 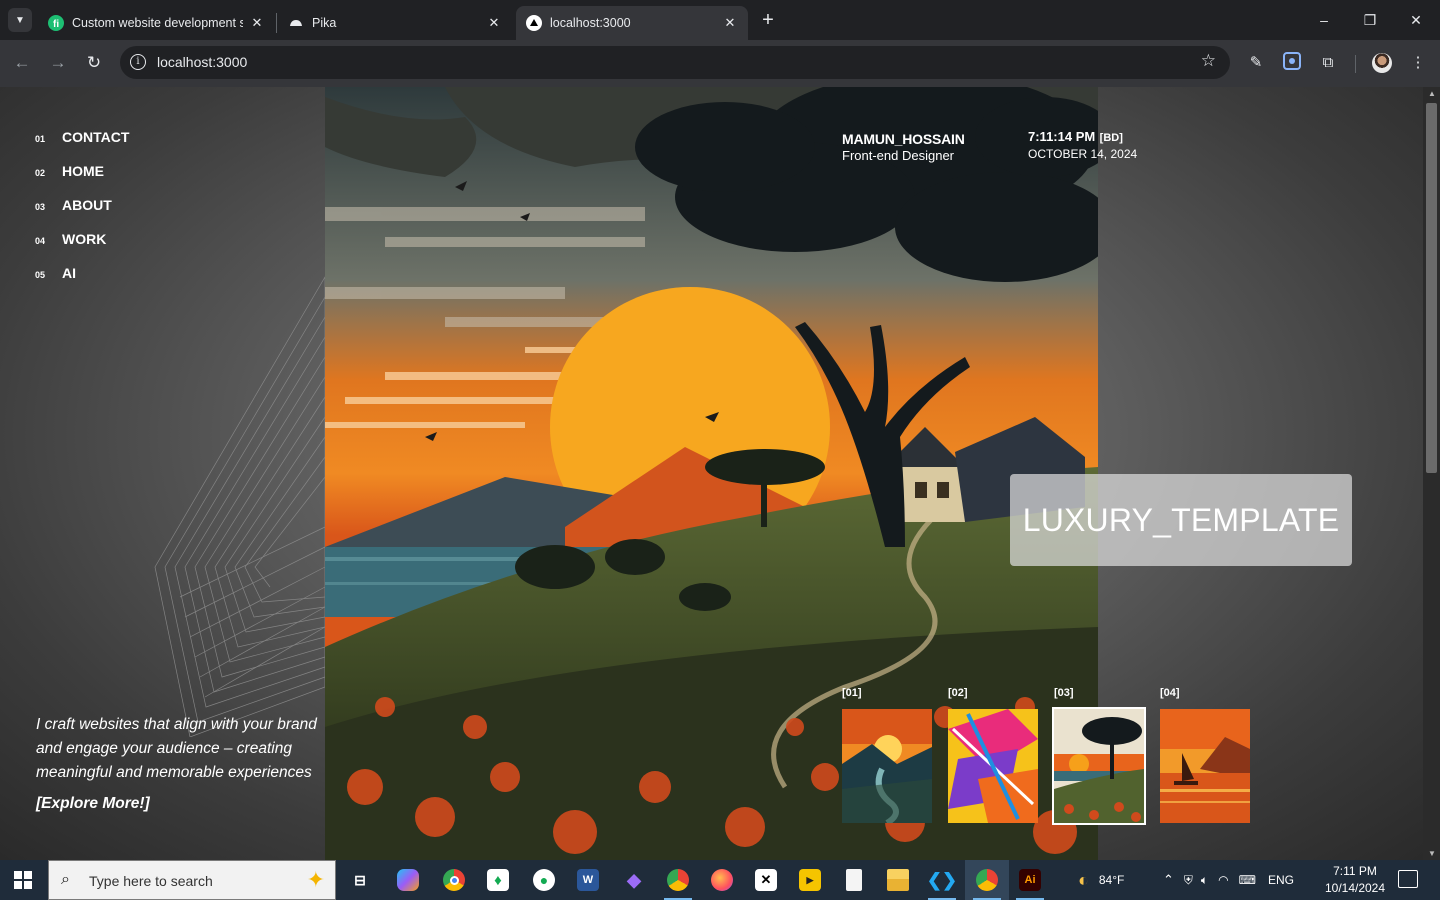 I want to click on task-view-icon: ⊟, so click(x=360, y=880).